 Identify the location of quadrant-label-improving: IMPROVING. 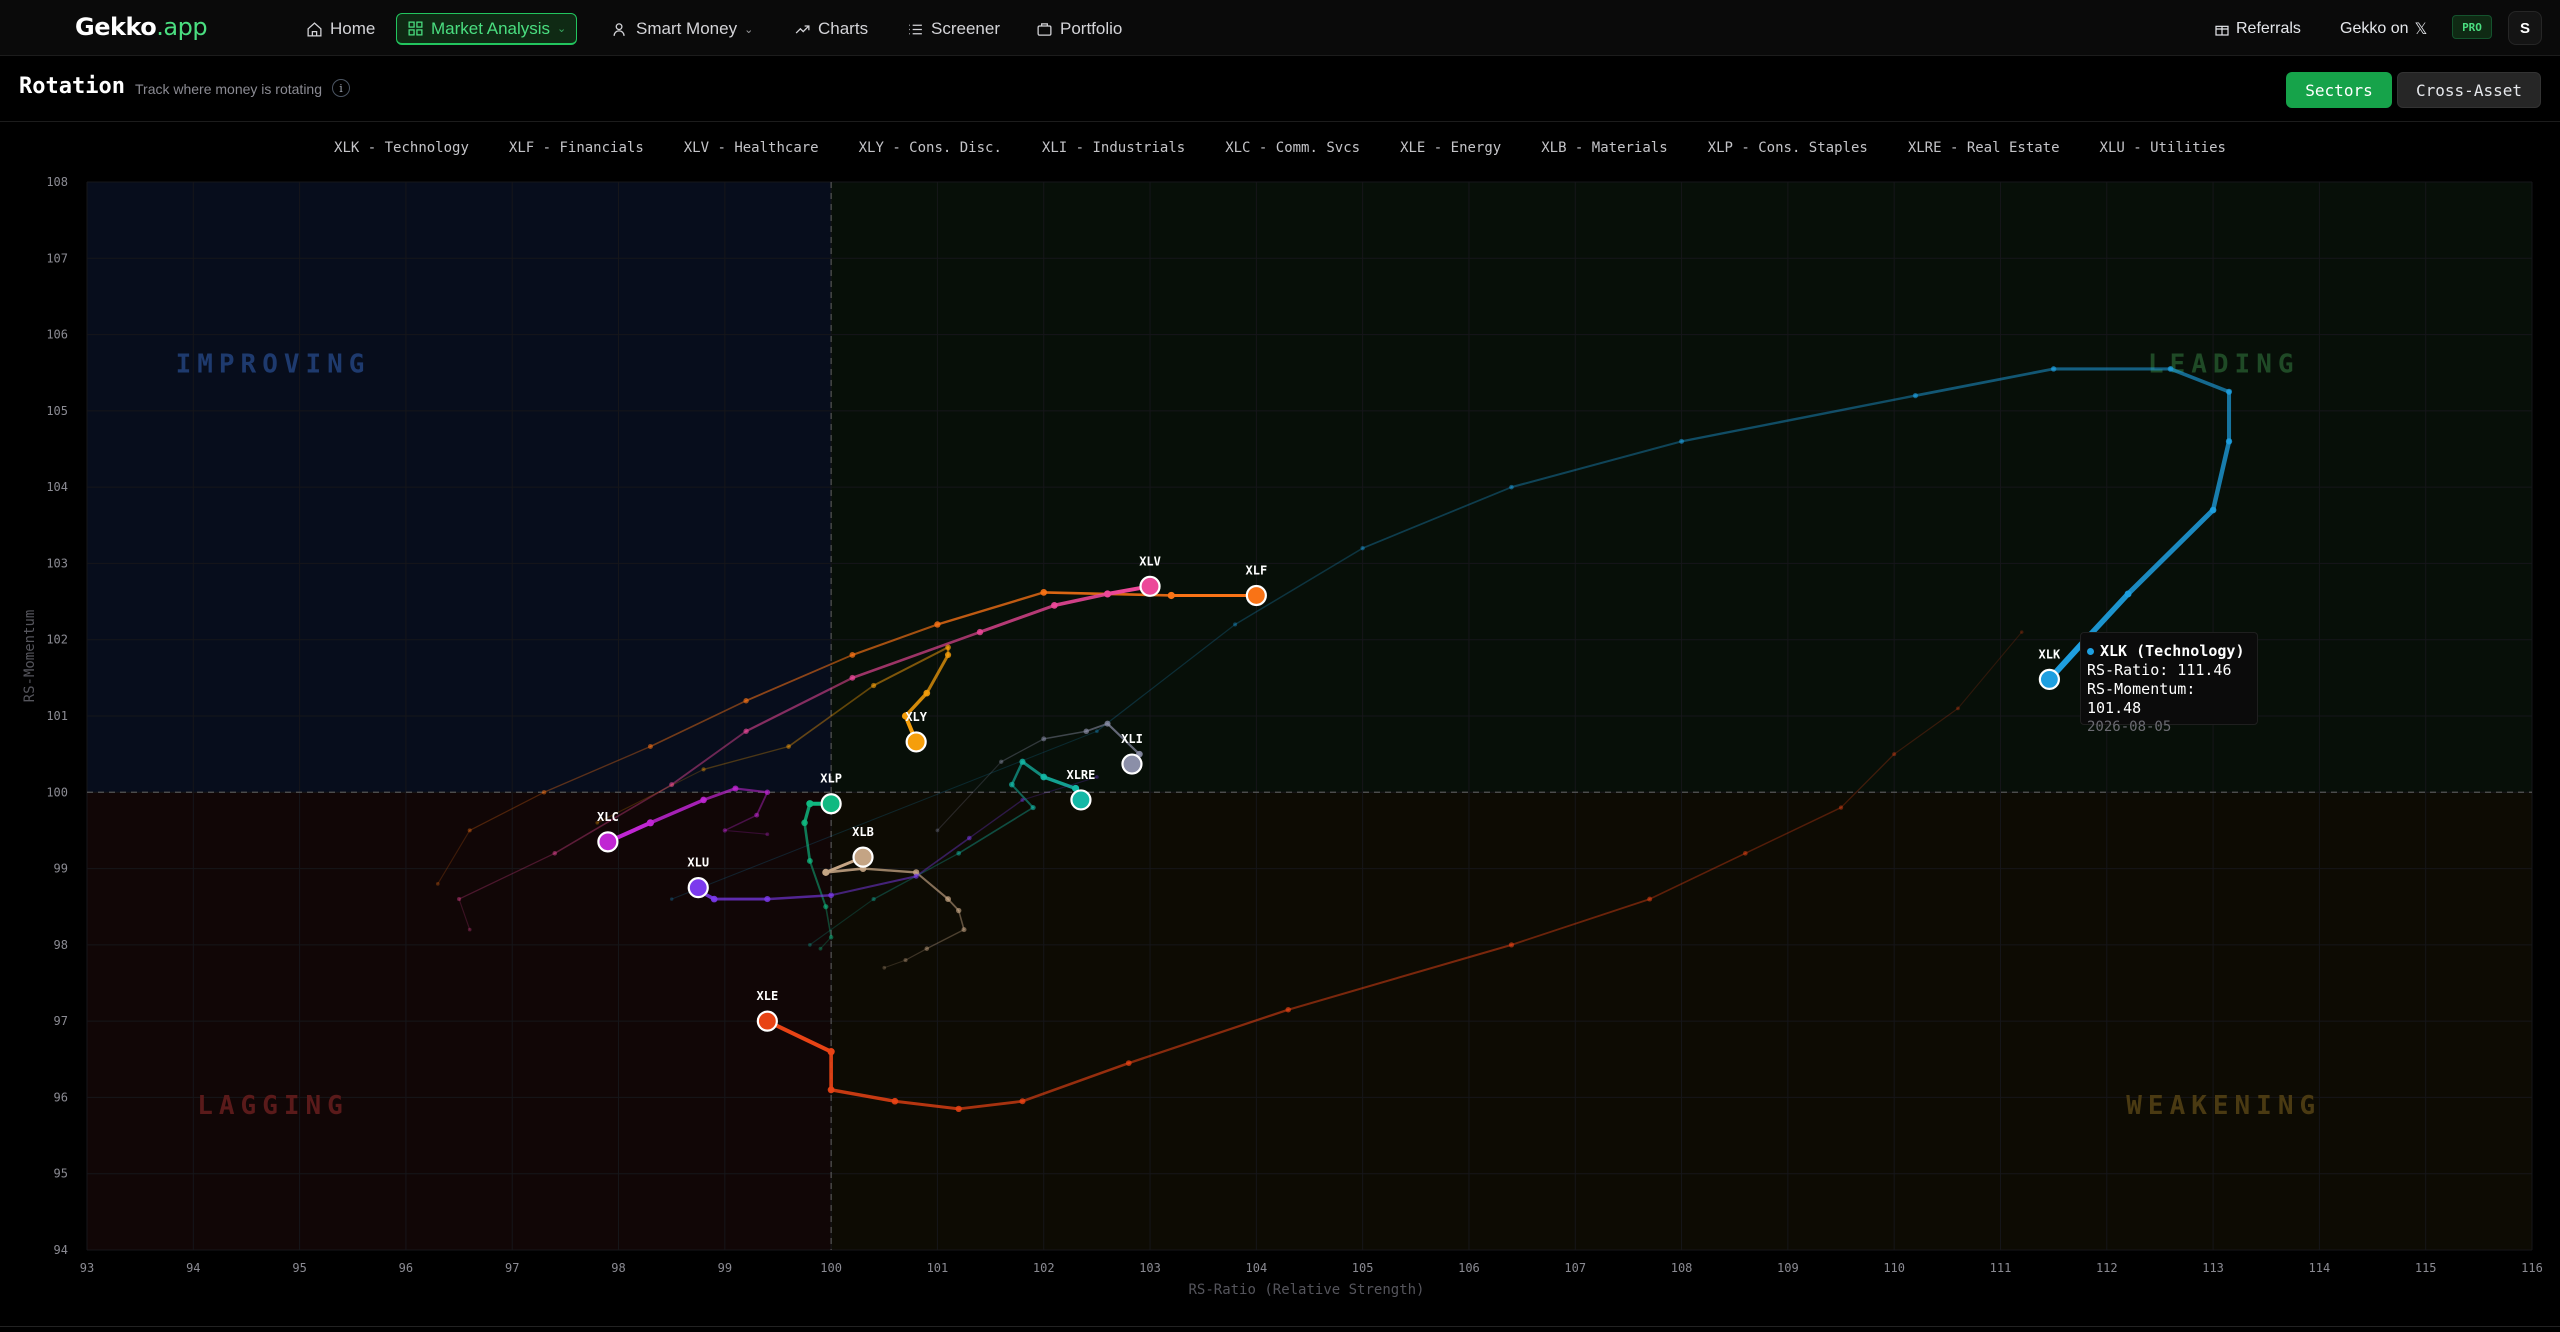
(273, 365).